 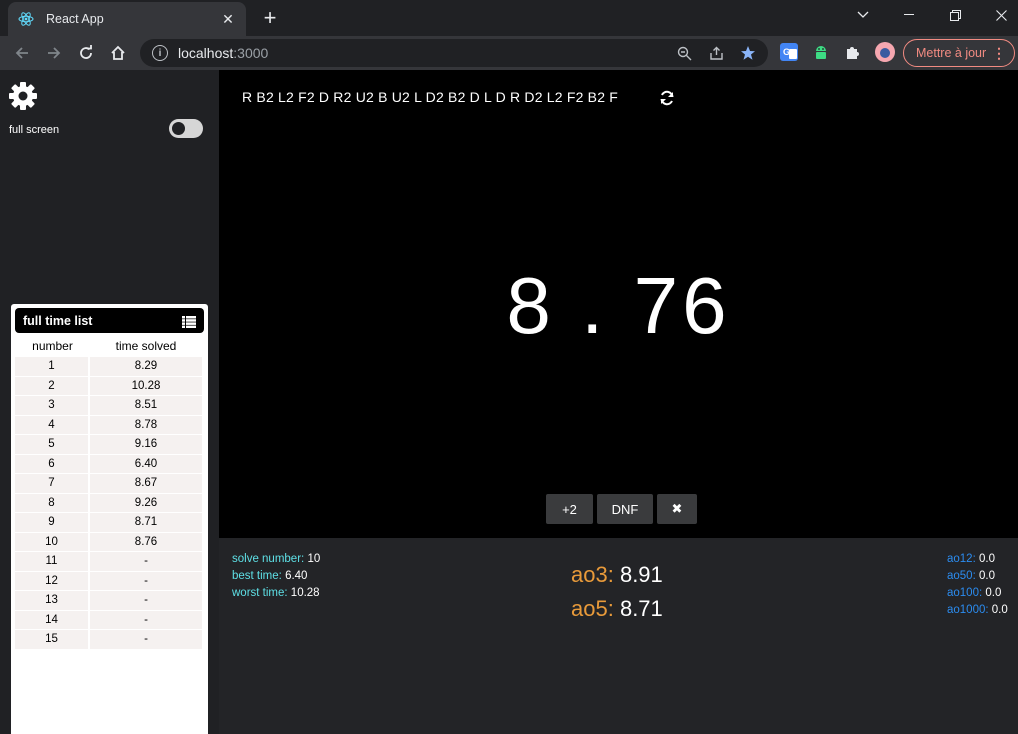 What do you see at coordinates (268, 559) in the screenshot?
I see `solve-number-label: solve number:` at bounding box center [268, 559].